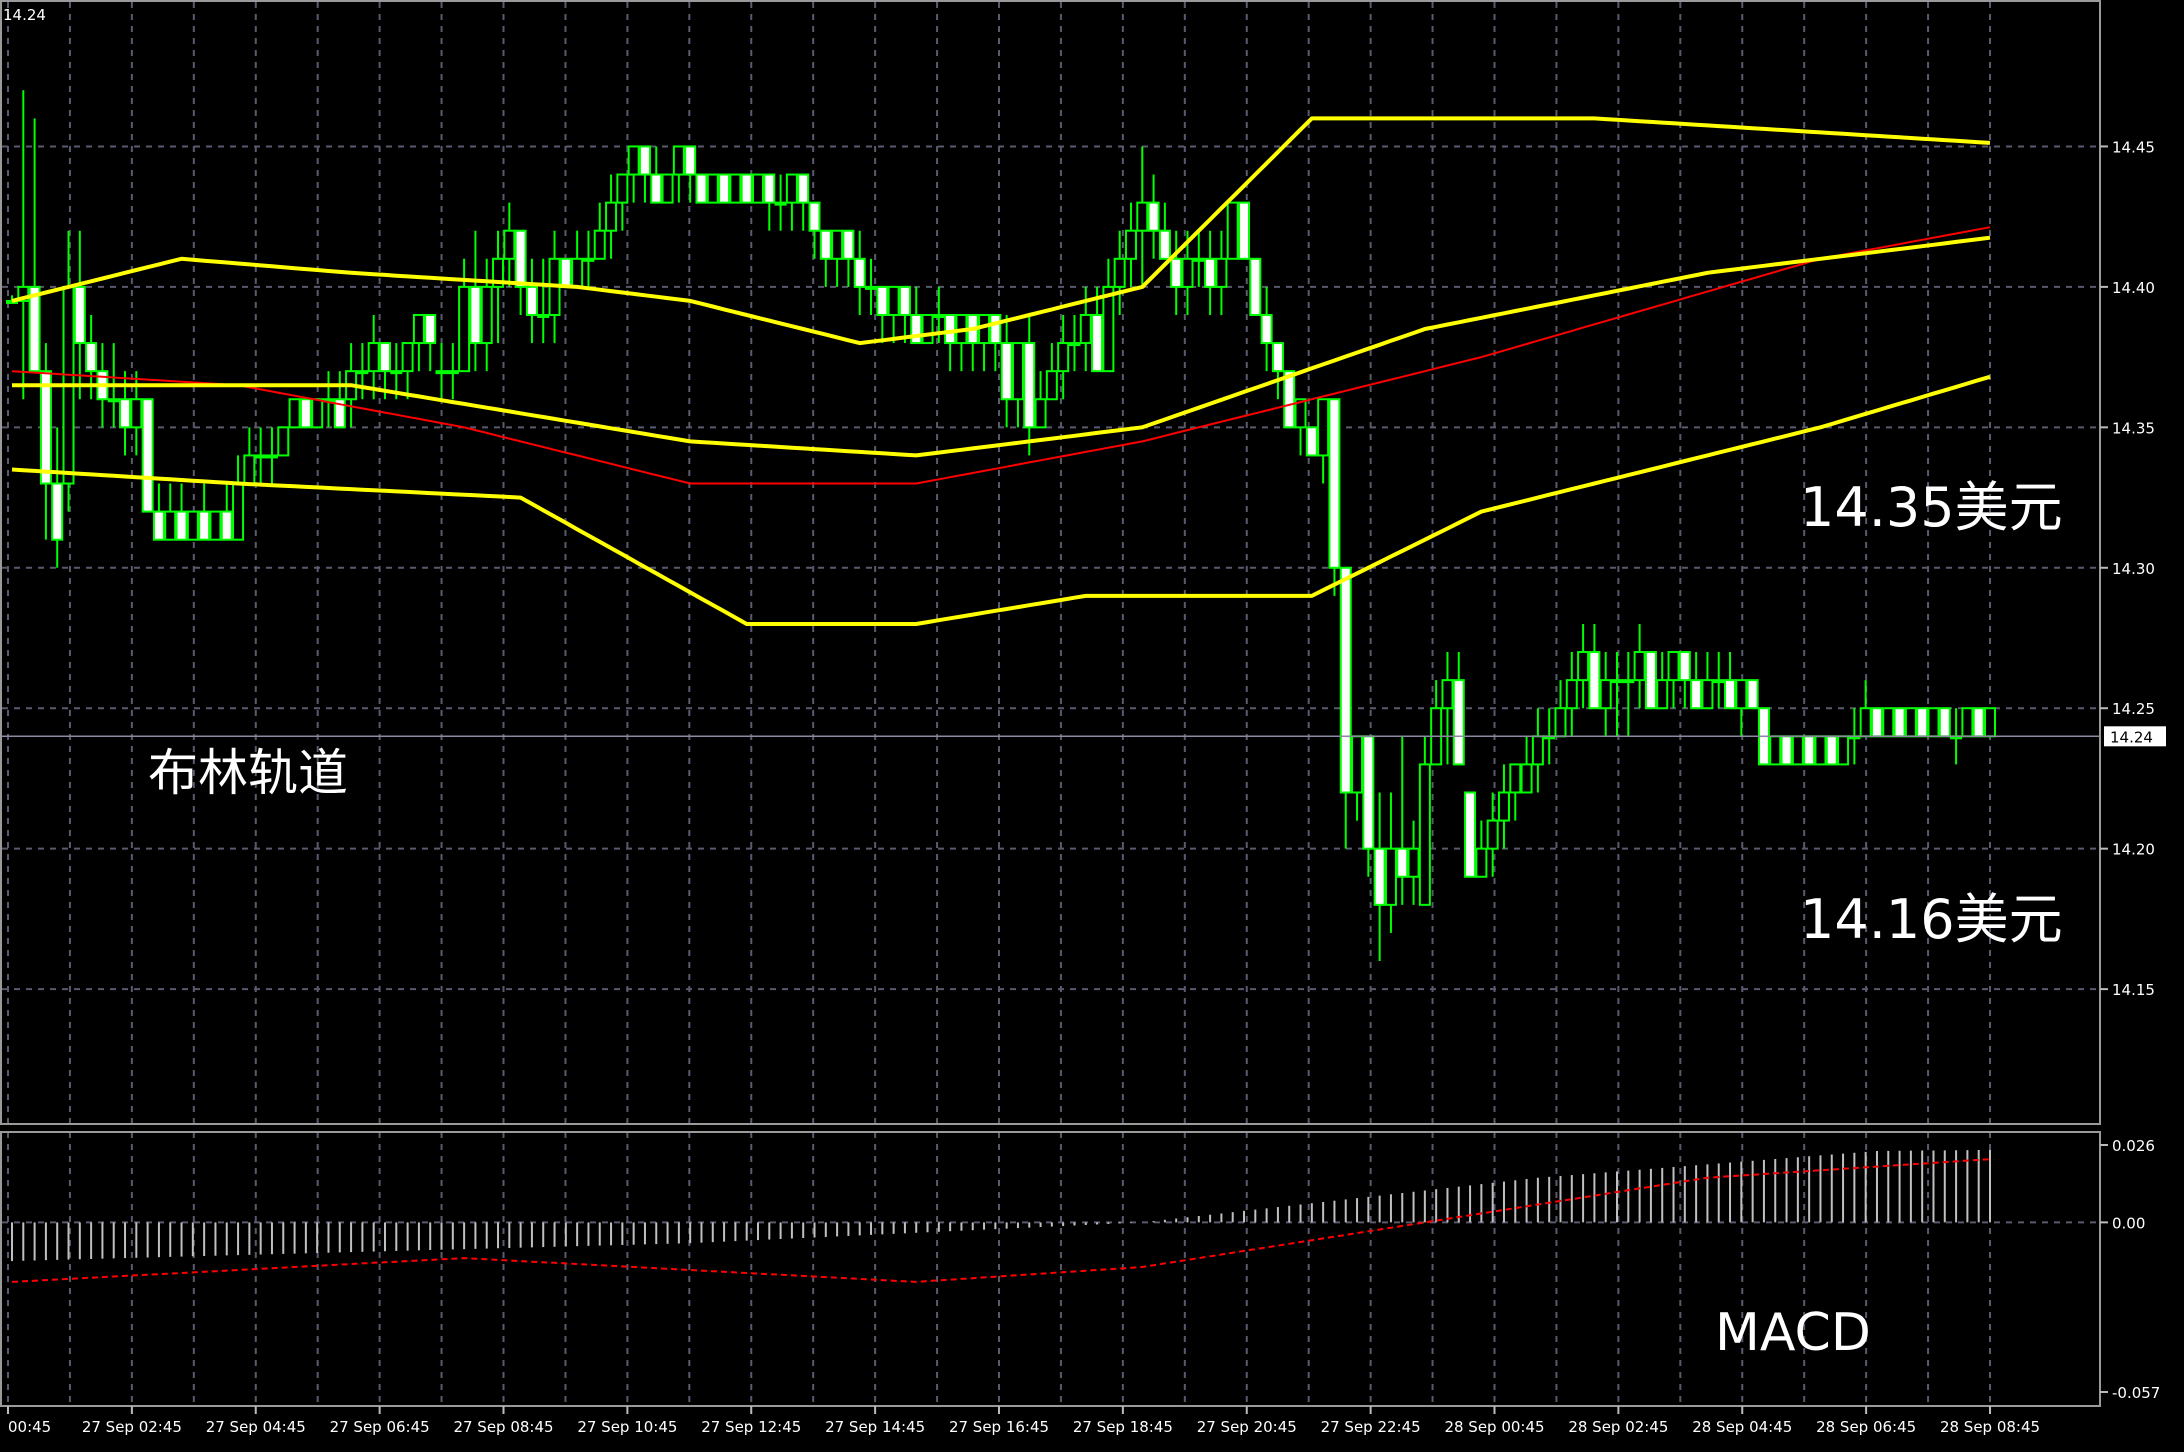  I want to click on price-tick-label: 14.20, so click(2133, 850).